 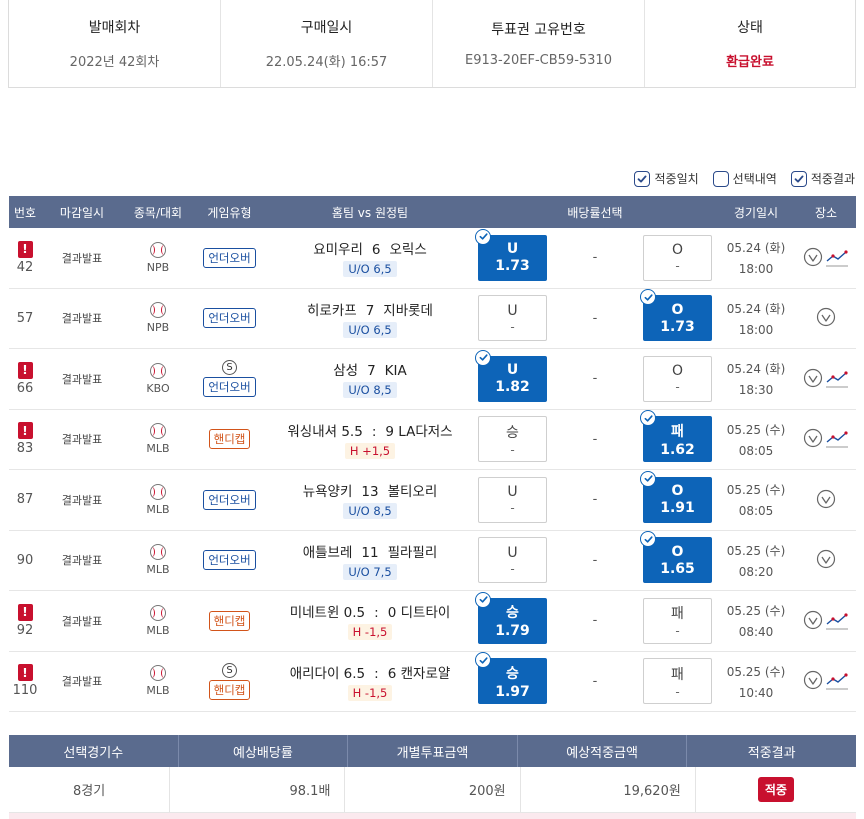 I want to click on line-value: U/O 6,5, so click(x=370, y=329).